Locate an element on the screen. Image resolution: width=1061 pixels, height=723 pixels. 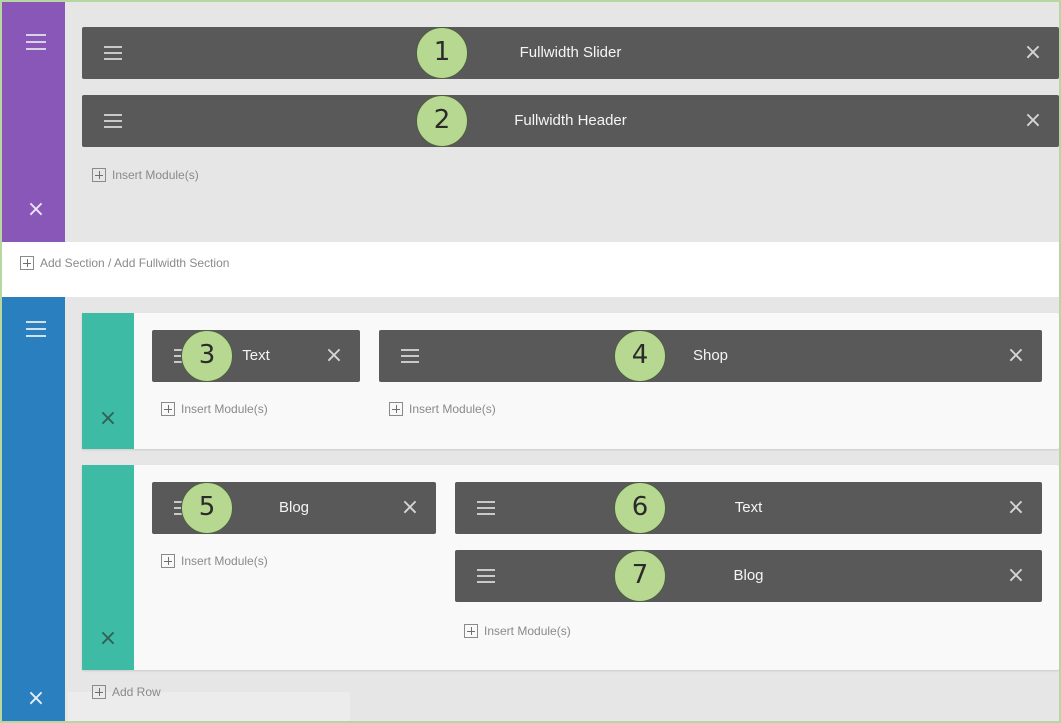
module-blog: Blog × is located at coordinates (748, 576).